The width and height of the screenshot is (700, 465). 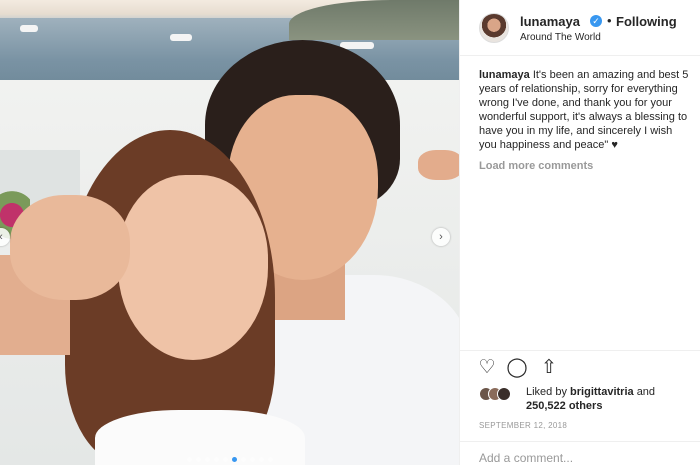 What do you see at coordinates (504, 394) in the screenshot?
I see `liker-avatar` at bounding box center [504, 394].